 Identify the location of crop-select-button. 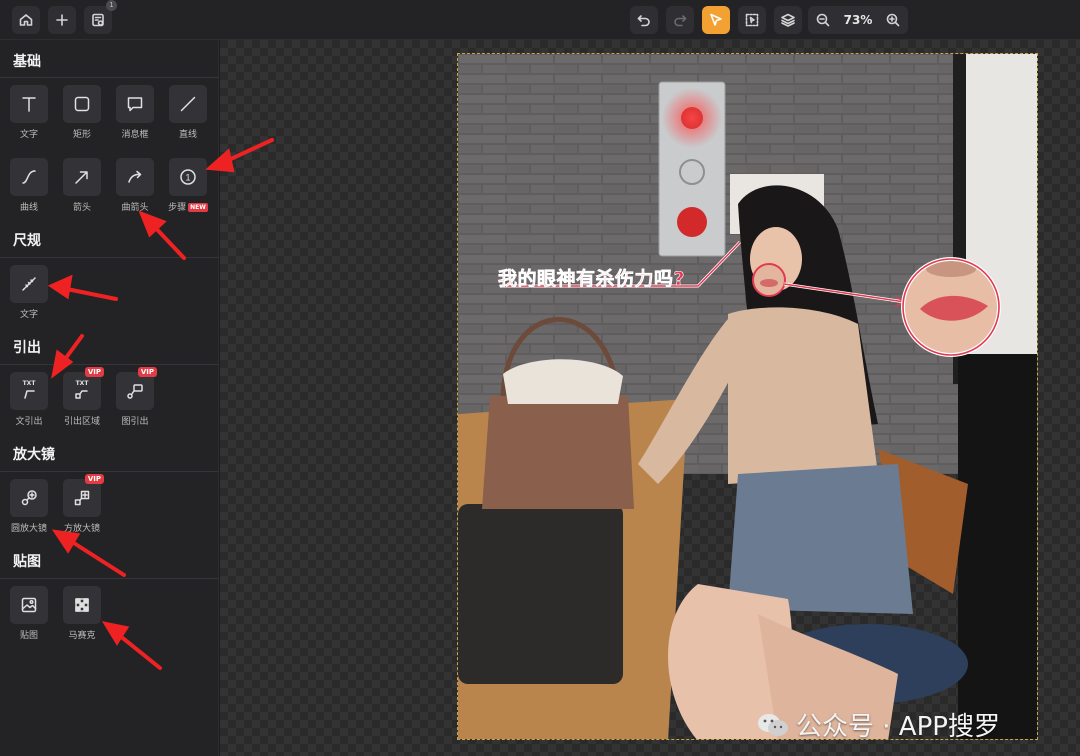
(752, 20).